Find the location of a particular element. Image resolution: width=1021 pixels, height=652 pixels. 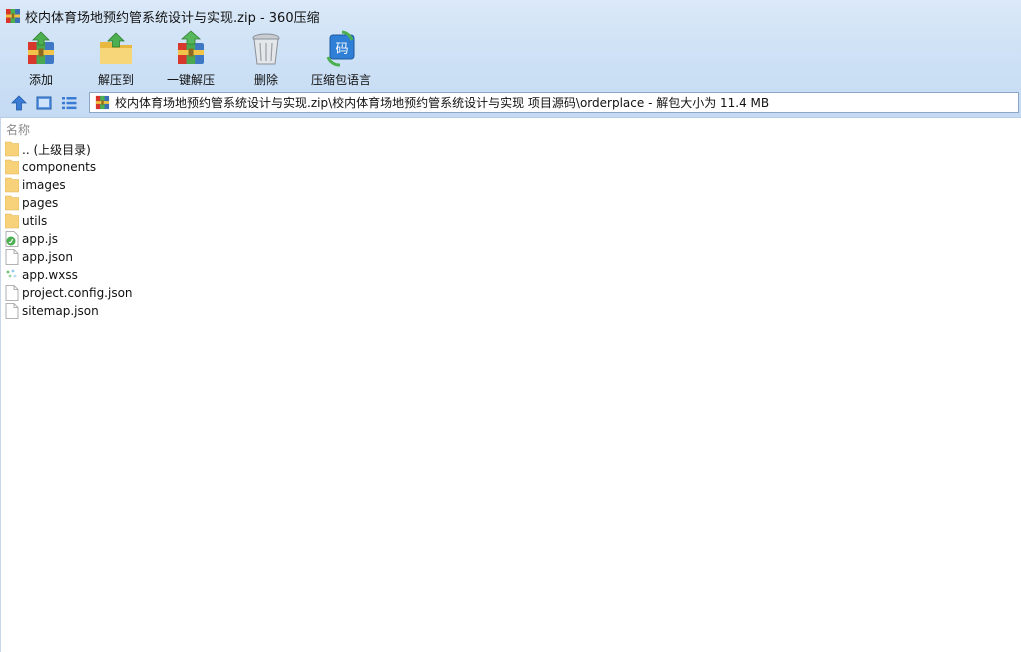

arrow-up-icon is located at coordinates (19, 103).